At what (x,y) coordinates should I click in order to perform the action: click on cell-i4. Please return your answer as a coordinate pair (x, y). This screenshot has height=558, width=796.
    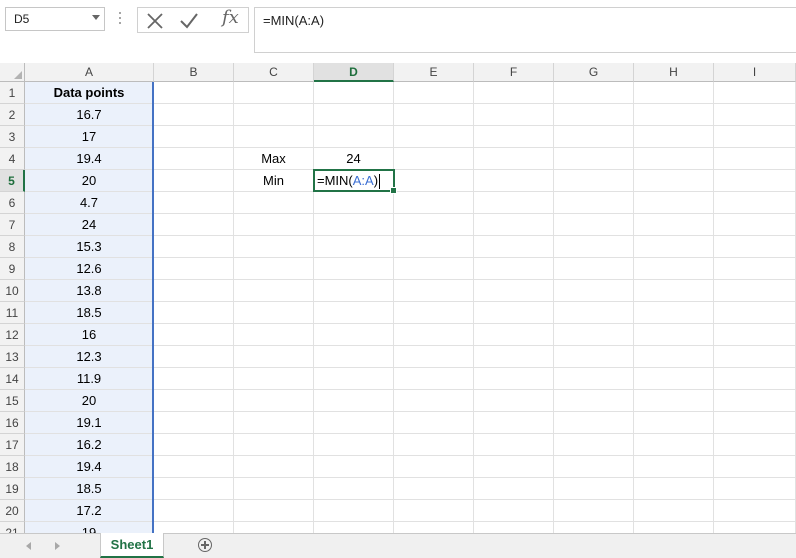
    Looking at the image, I should click on (755, 159).